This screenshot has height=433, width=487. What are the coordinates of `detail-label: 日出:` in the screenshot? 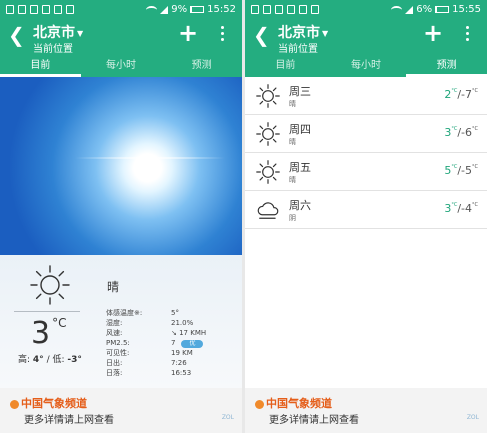 It's located at (114, 363).